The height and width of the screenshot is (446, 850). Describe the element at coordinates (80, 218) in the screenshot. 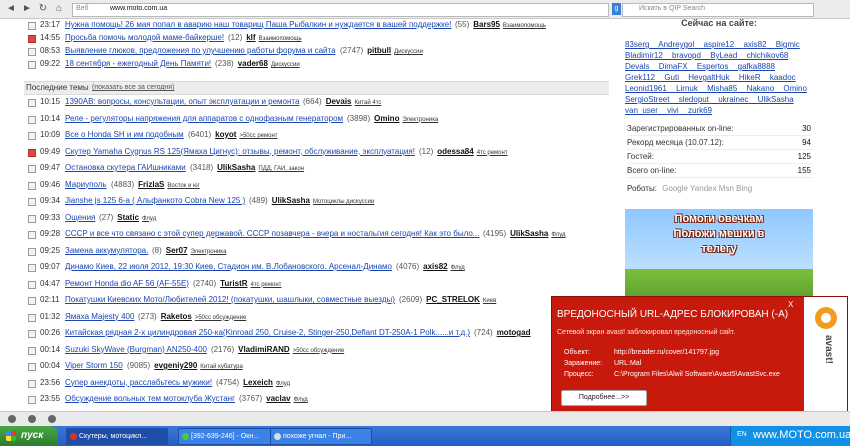

I see `topic-link: Ощения` at that location.